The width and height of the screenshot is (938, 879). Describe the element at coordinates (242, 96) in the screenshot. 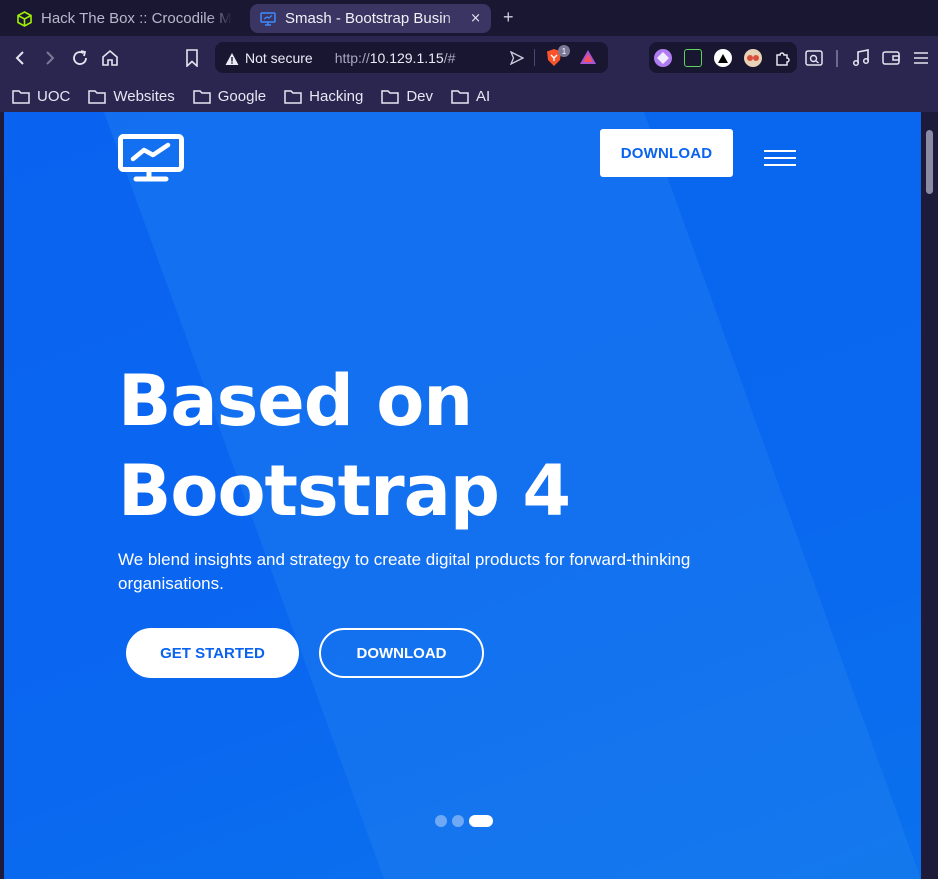

I see `bookmark-label: Google` at that location.